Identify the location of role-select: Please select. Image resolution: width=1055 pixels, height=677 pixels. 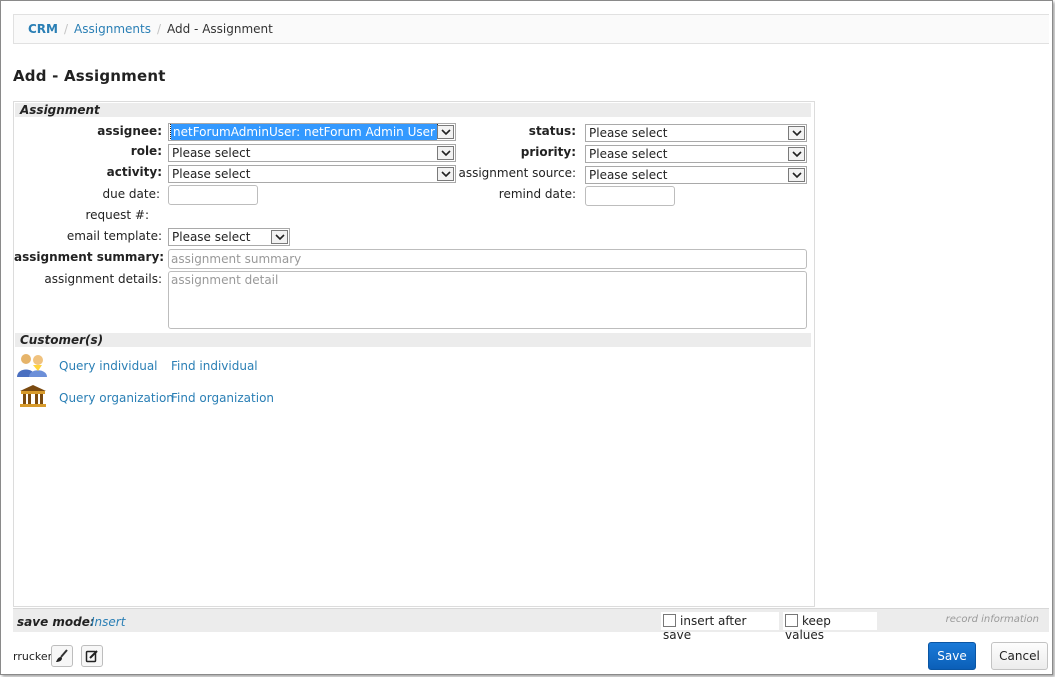
(312, 153).